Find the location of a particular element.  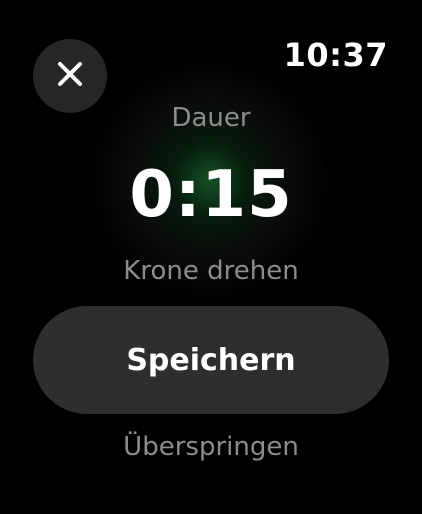

status-time: 10:37 is located at coordinates (335, 55).